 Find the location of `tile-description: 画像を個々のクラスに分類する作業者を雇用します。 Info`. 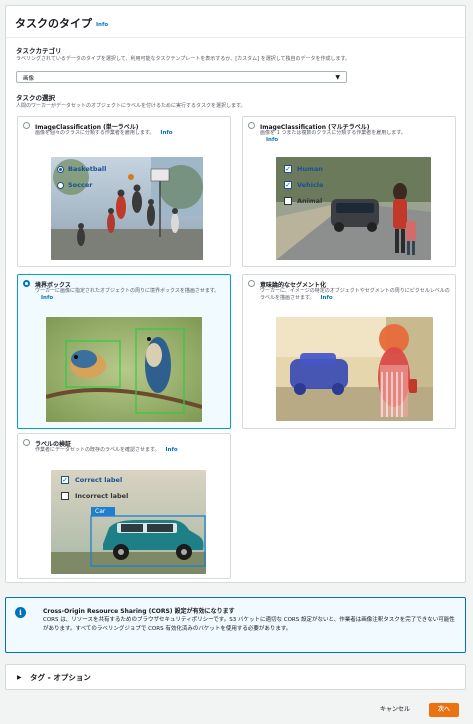

tile-description: 画像を個々のクラスに分類する作業者を雇用します。 Info is located at coordinates (130, 133).